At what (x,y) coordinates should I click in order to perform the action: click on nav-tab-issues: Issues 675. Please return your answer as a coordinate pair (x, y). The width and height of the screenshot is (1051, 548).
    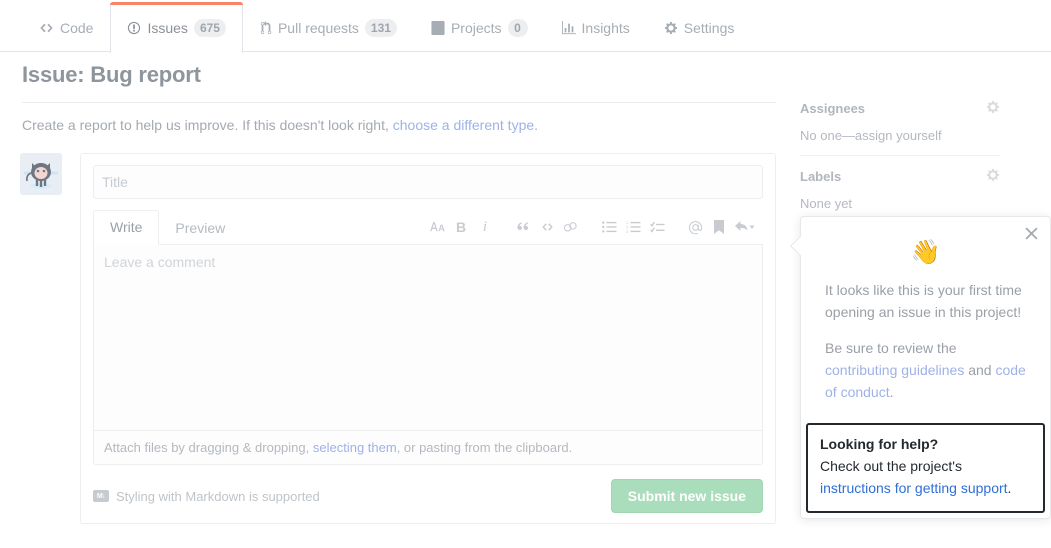
    Looking at the image, I should click on (176, 27).